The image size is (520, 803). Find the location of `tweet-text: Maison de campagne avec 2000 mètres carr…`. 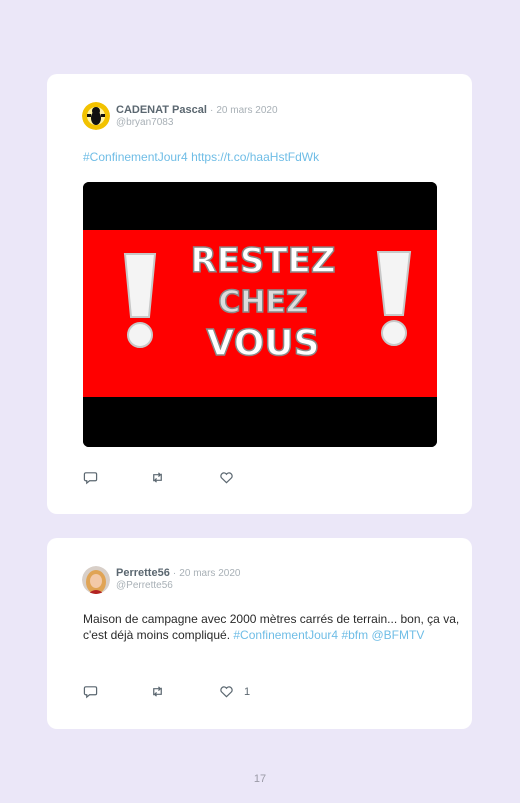

tweet-text: Maison de campagne avec 2000 mètres carr… is located at coordinates (273, 627).